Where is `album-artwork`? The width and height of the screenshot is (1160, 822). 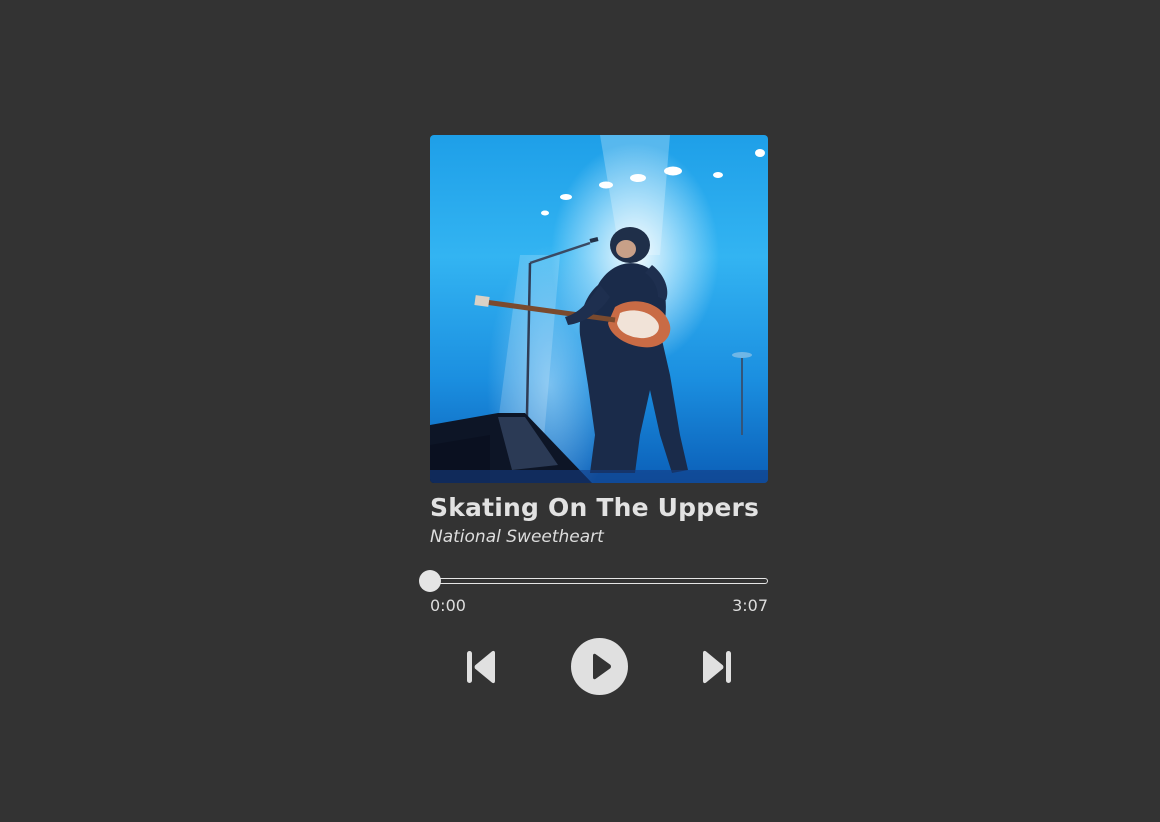 album-artwork is located at coordinates (599, 309).